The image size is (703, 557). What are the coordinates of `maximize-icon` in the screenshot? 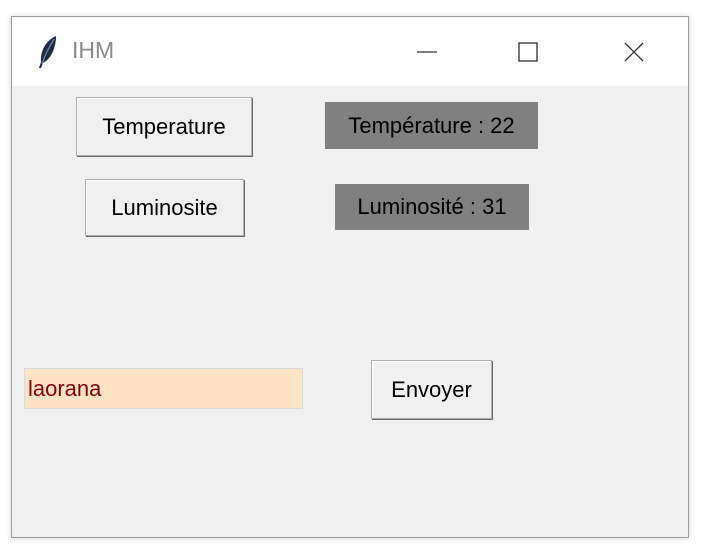 It's located at (528, 52).